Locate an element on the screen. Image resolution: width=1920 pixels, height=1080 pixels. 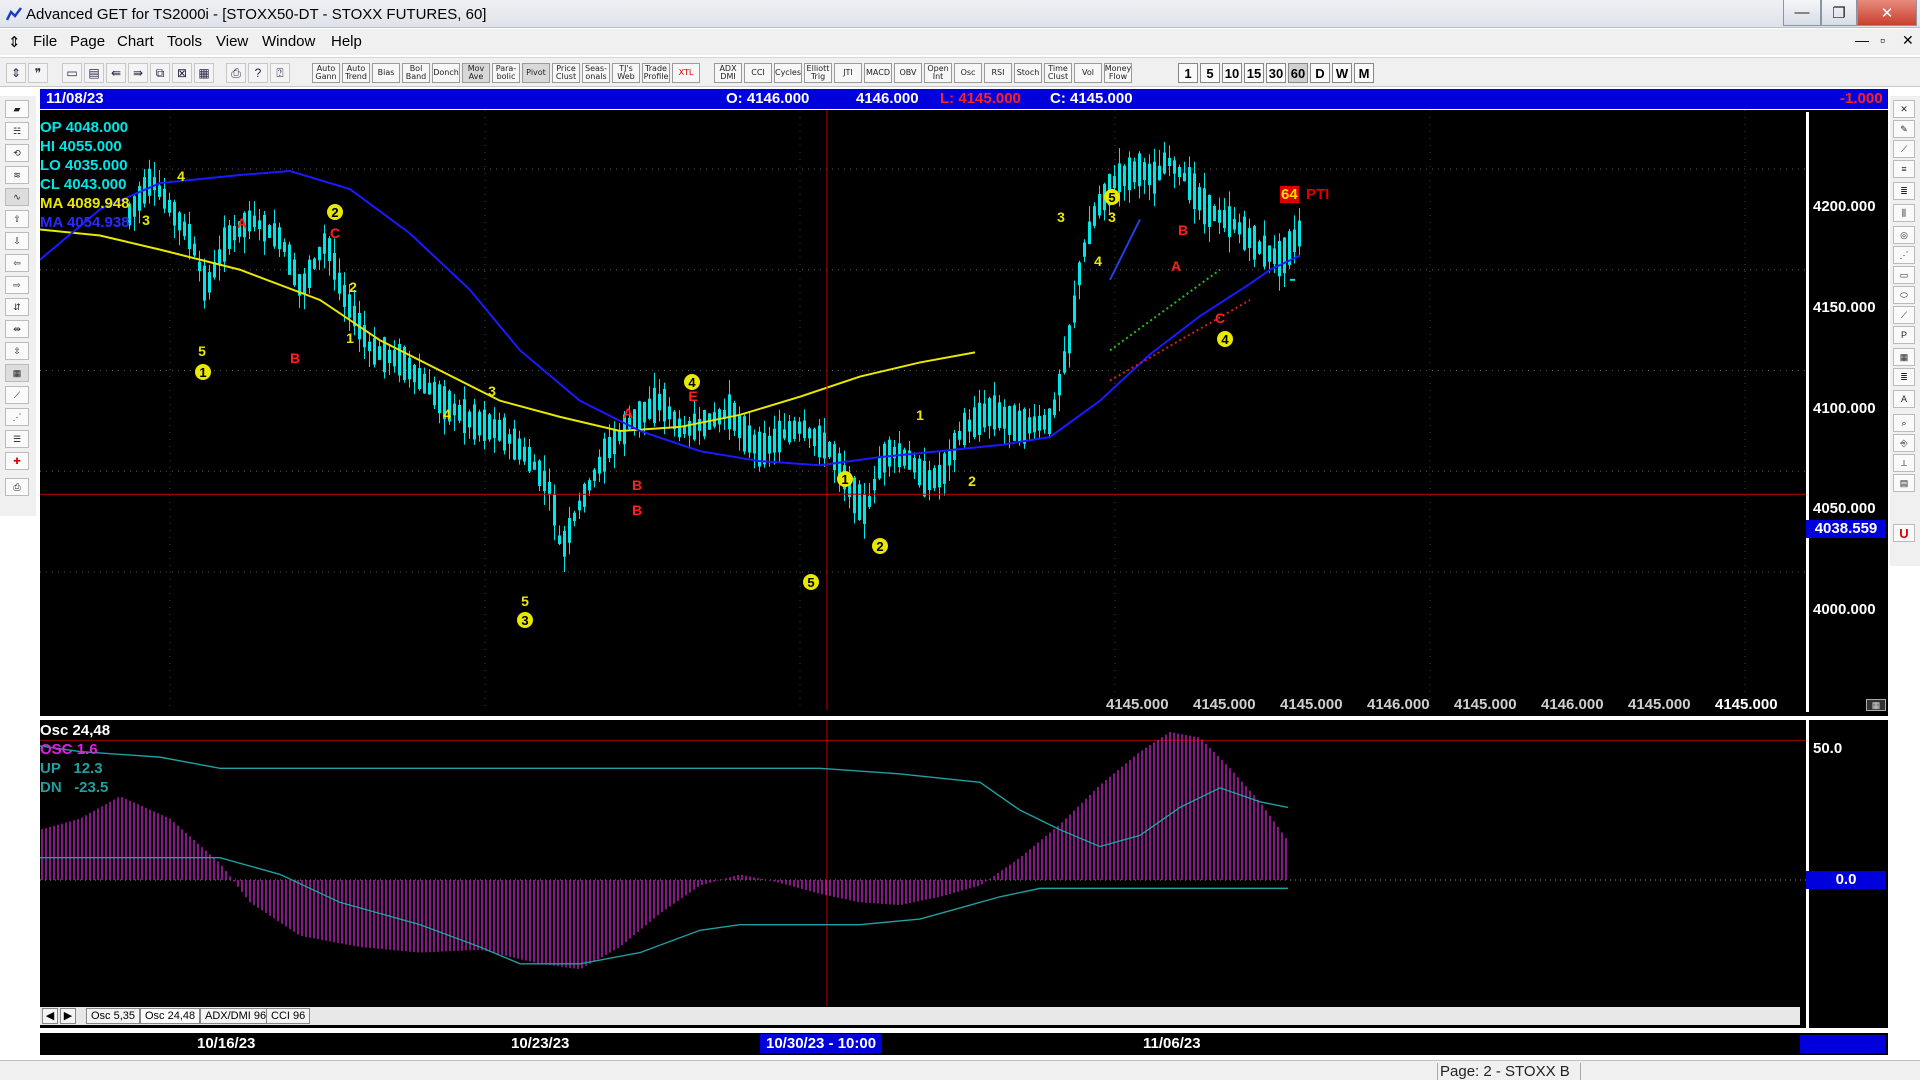
grid-tool-icon: ▦ is located at coordinates (1904, 357).